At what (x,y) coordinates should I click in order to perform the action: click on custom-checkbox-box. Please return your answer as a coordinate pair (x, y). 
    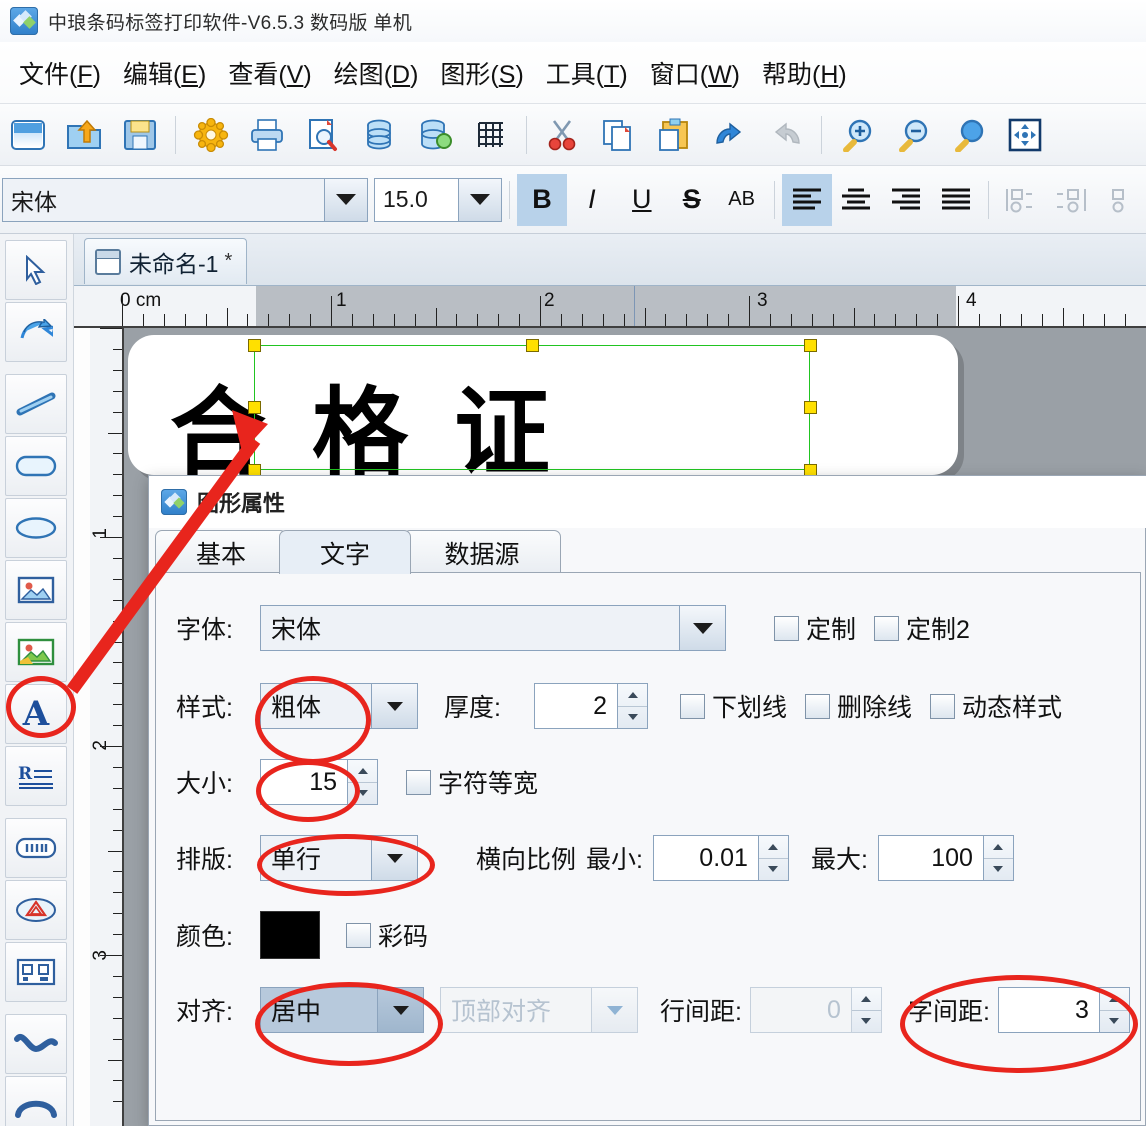
    Looking at the image, I should click on (786, 628).